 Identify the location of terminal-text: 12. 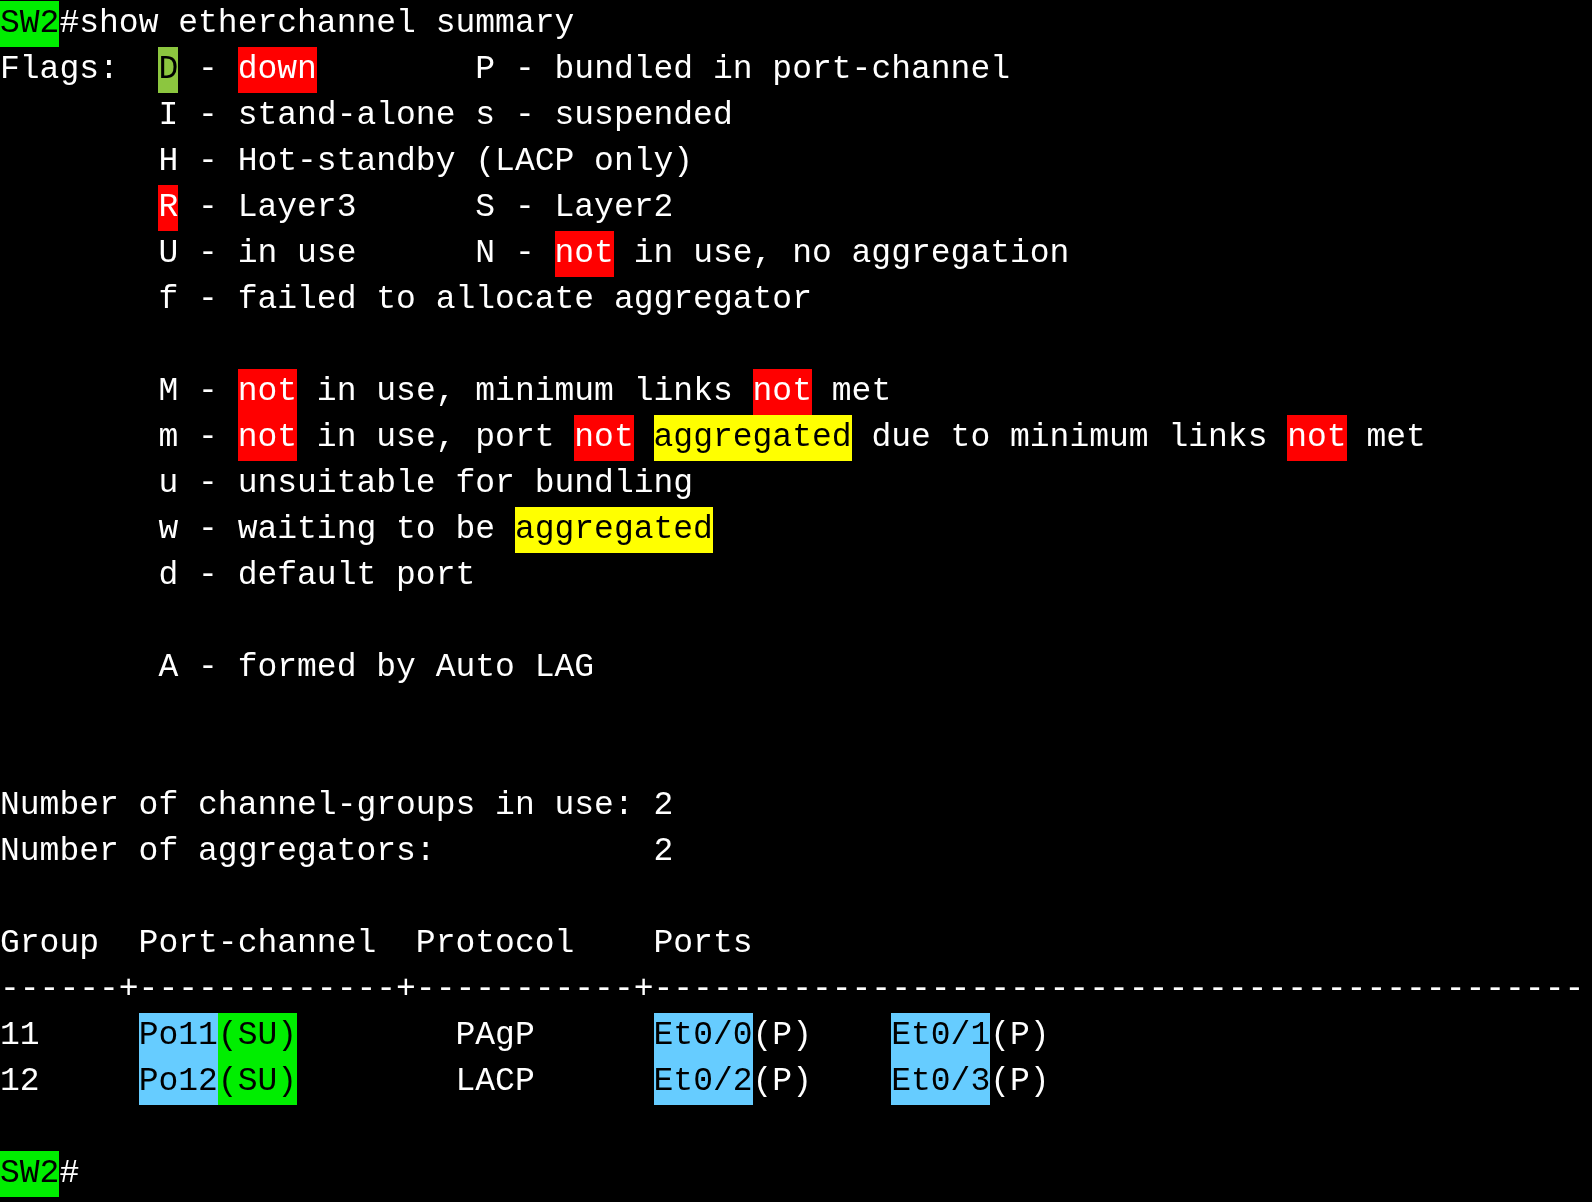
(20, 1082).